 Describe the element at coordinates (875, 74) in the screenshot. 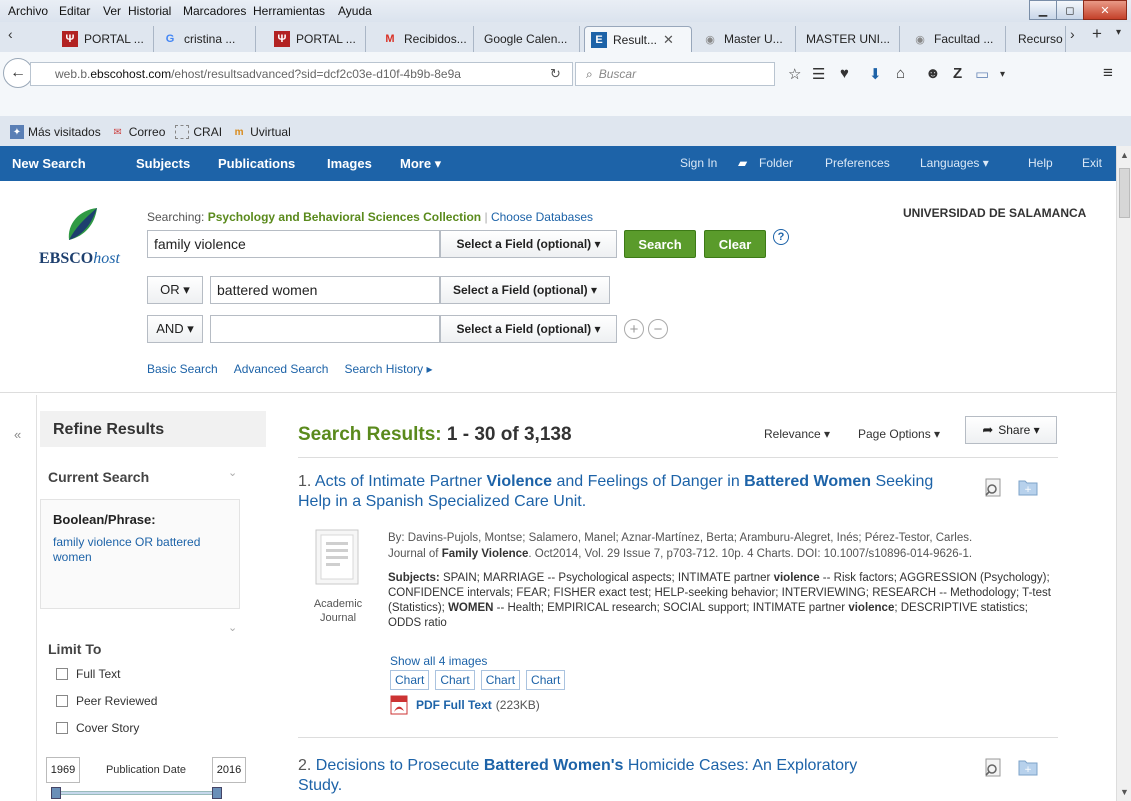

I see `download-icon: ⬇` at that location.